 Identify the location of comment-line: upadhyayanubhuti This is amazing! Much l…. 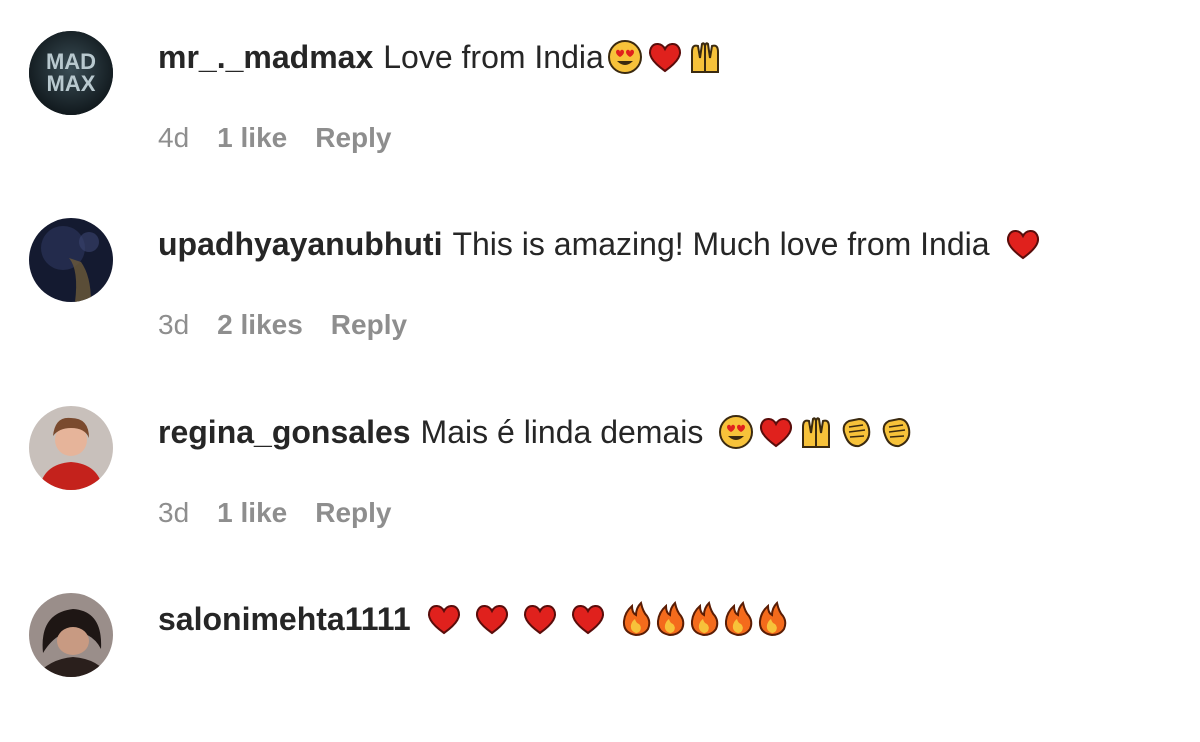
(601, 244).